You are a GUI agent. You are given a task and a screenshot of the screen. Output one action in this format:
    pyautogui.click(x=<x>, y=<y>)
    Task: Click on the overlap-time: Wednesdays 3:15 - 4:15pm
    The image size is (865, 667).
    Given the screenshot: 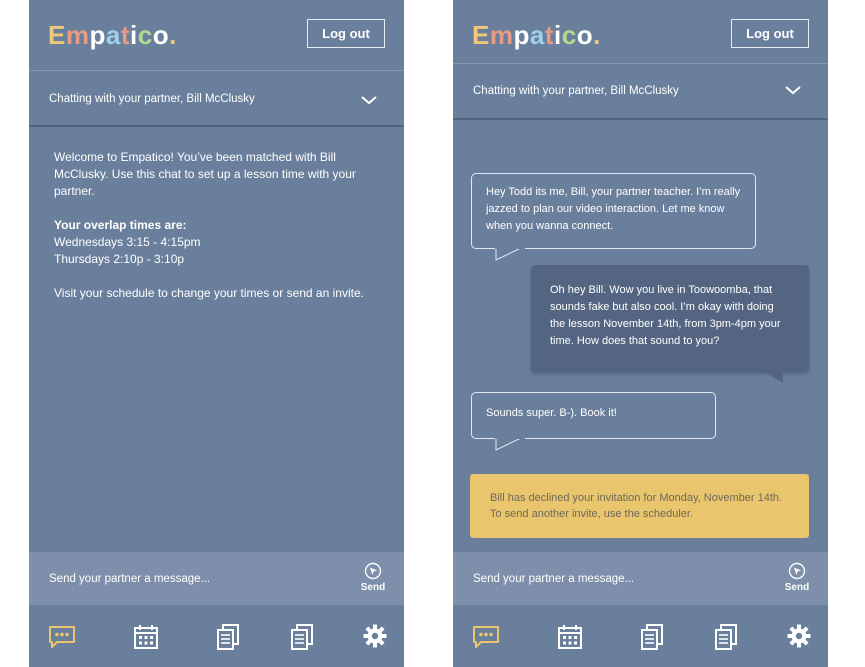 What is the action you would take?
    pyautogui.click(x=127, y=242)
    